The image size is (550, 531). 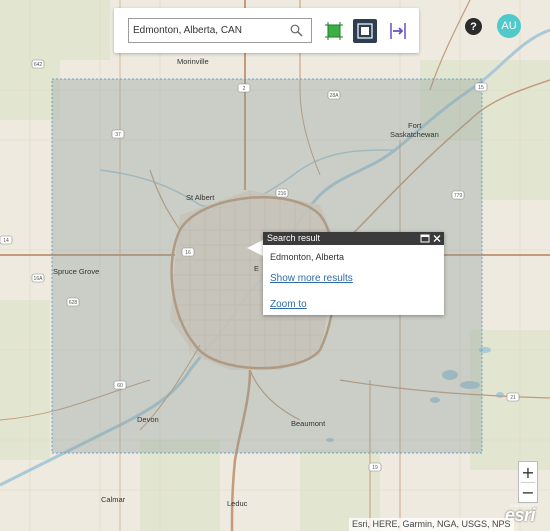 I want to click on highway-shield: 19, so click(x=375, y=467).